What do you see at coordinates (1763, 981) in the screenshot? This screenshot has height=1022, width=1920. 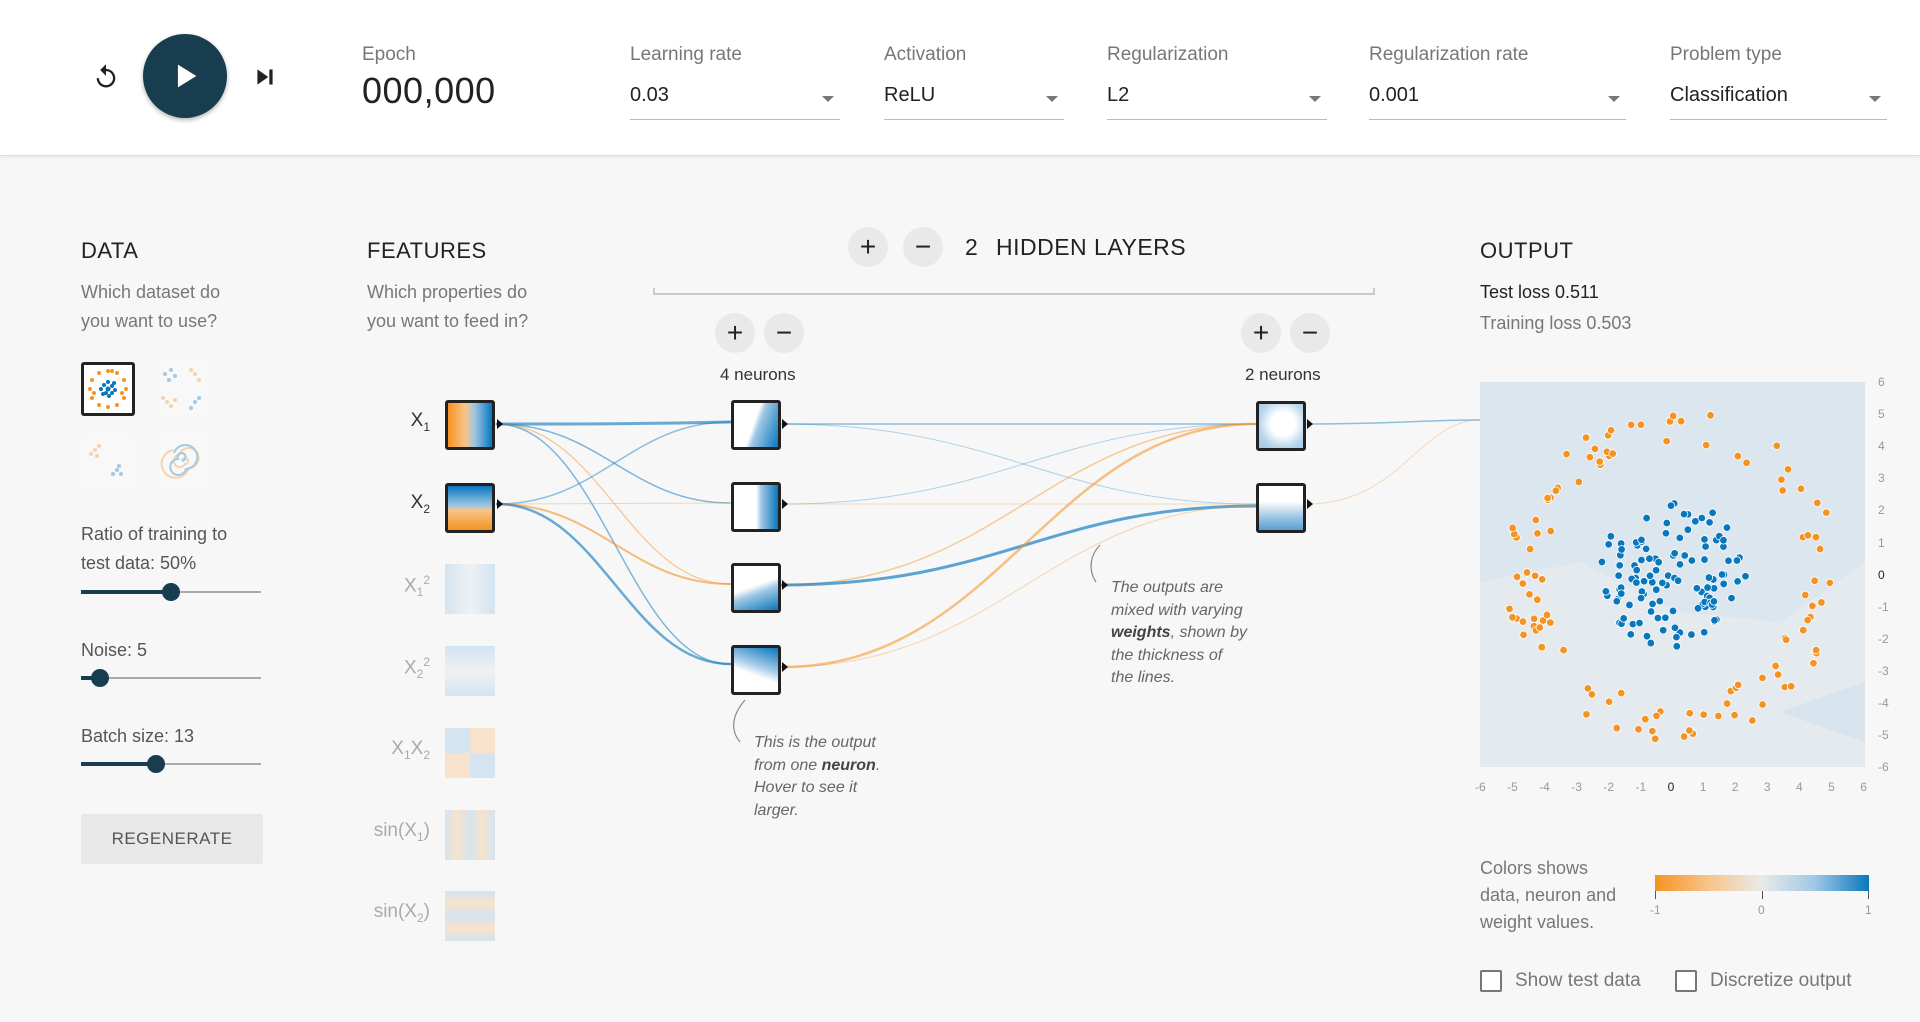 I see `discretize-output-checkbox: Discretize output` at bounding box center [1763, 981].